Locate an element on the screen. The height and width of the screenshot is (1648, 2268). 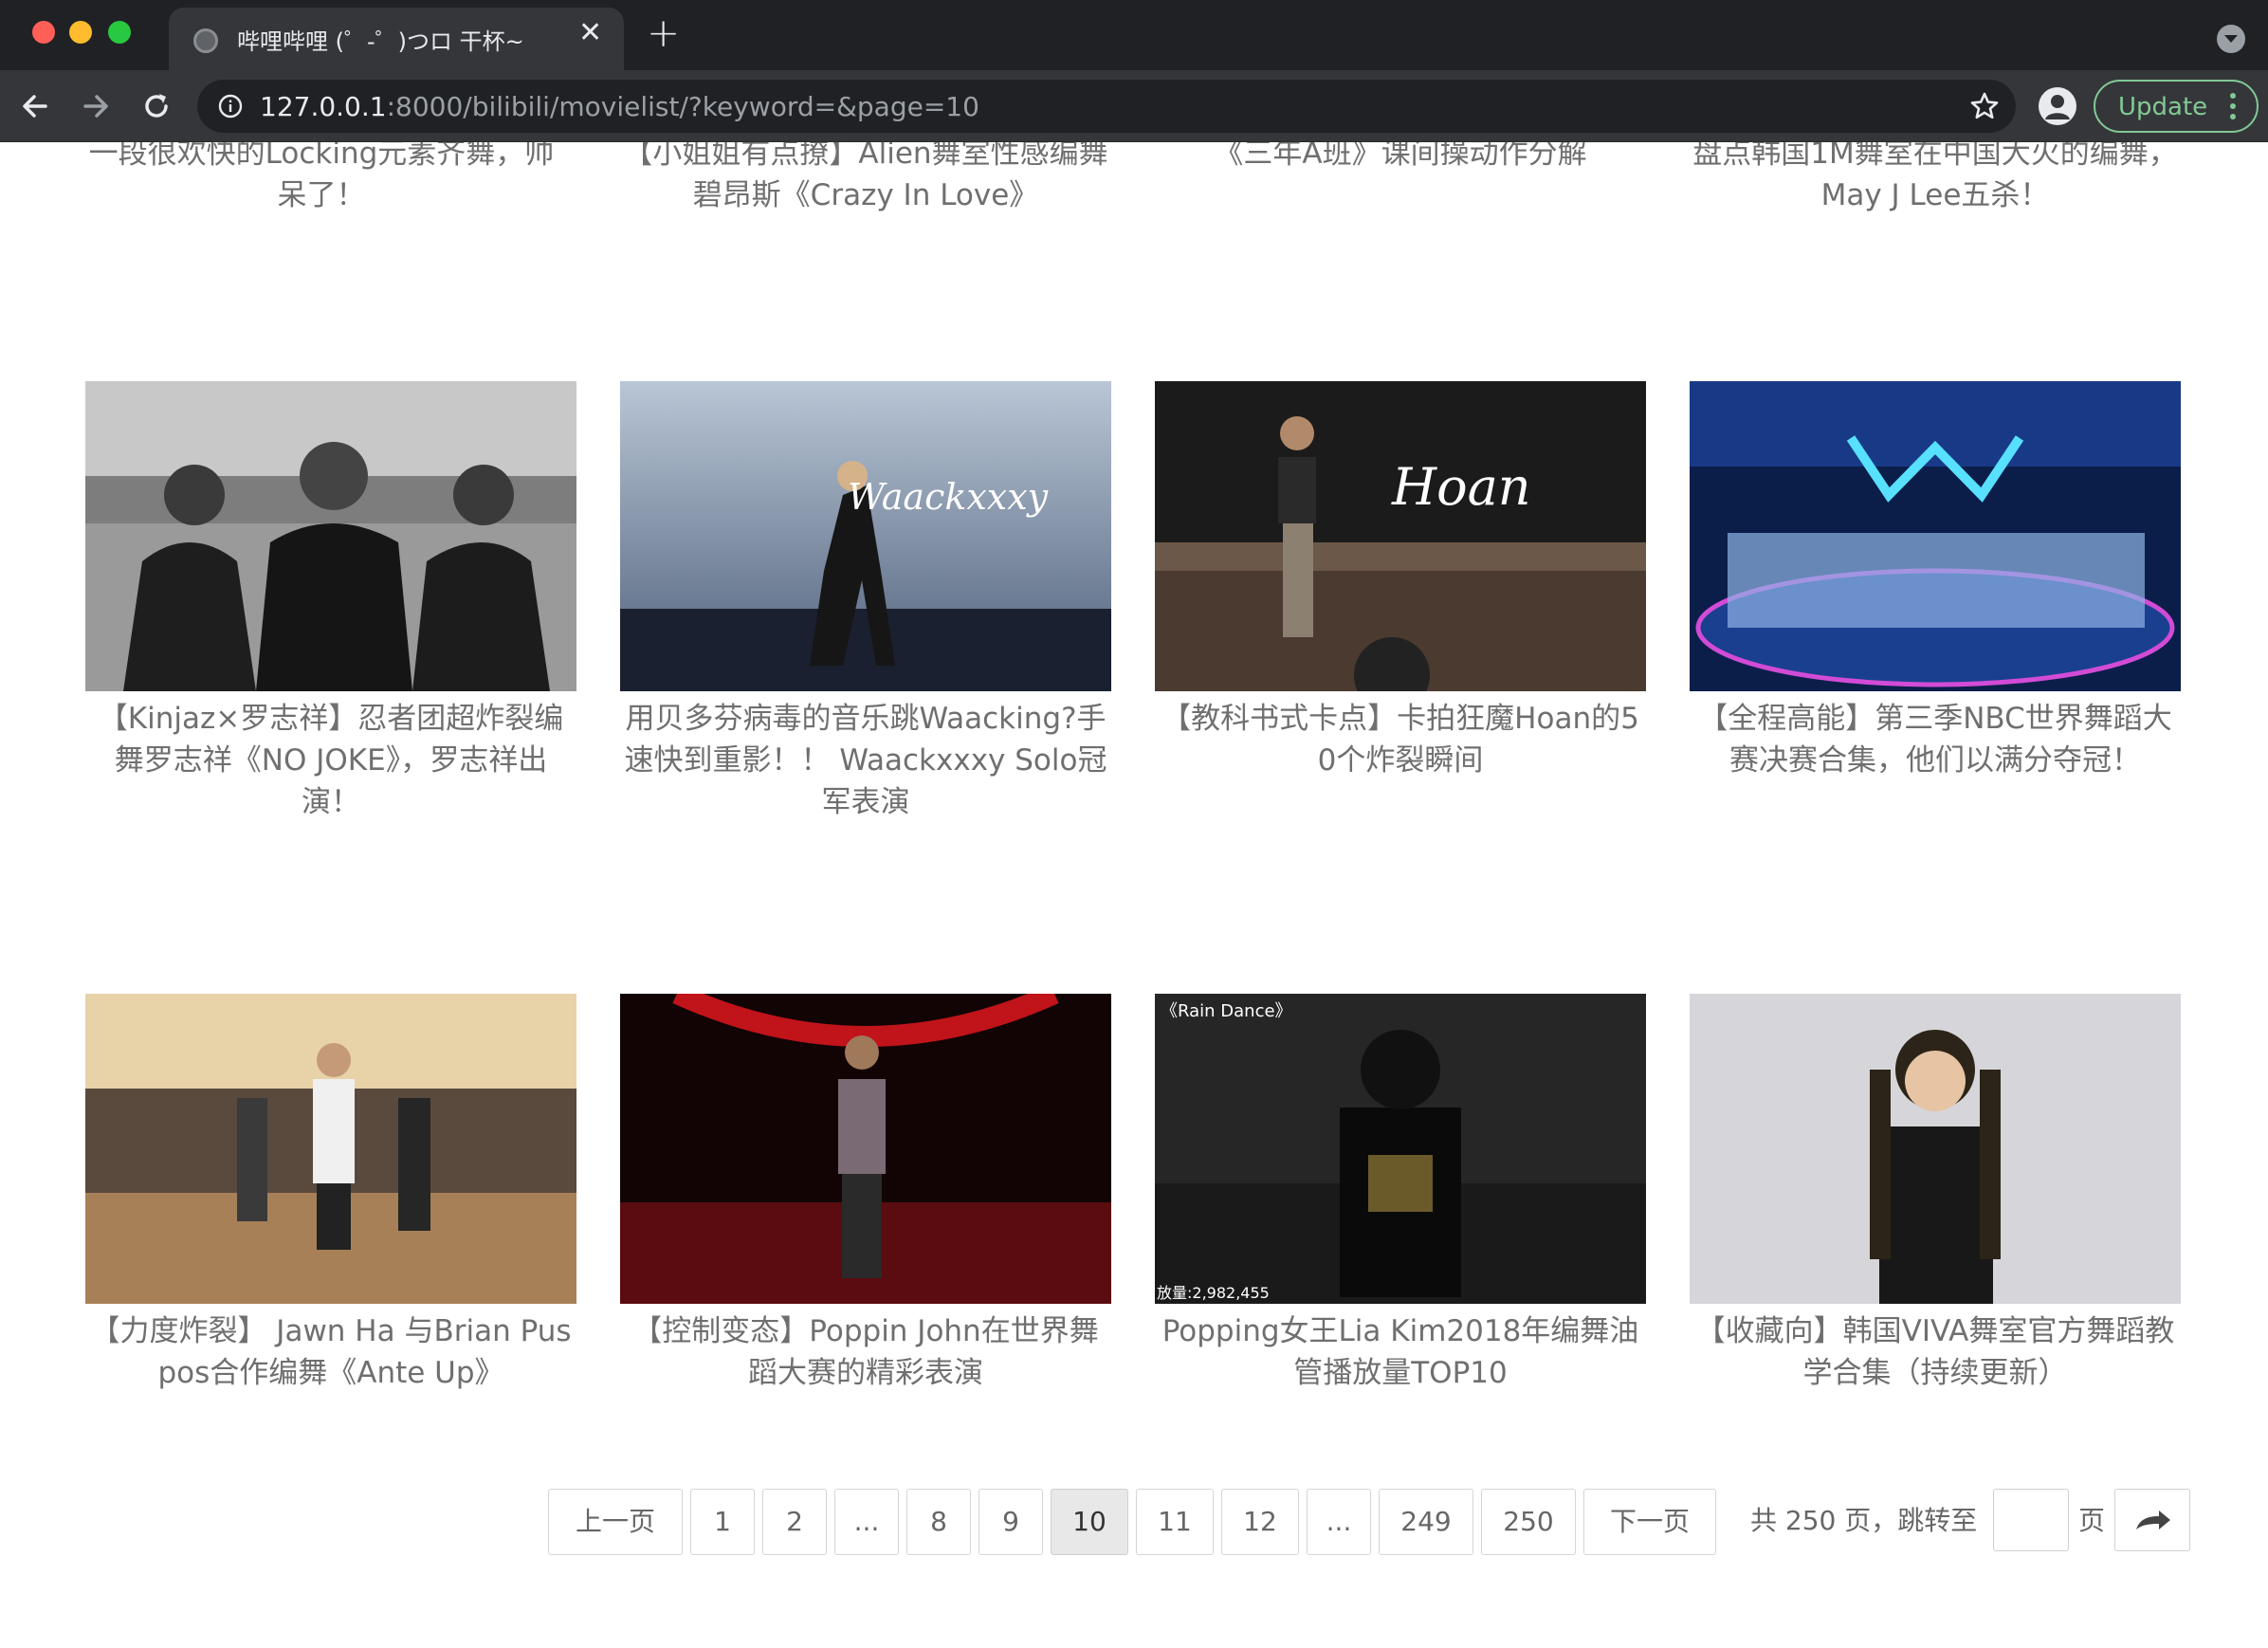
more-vert-icon is located at coordinates (2234, 108).